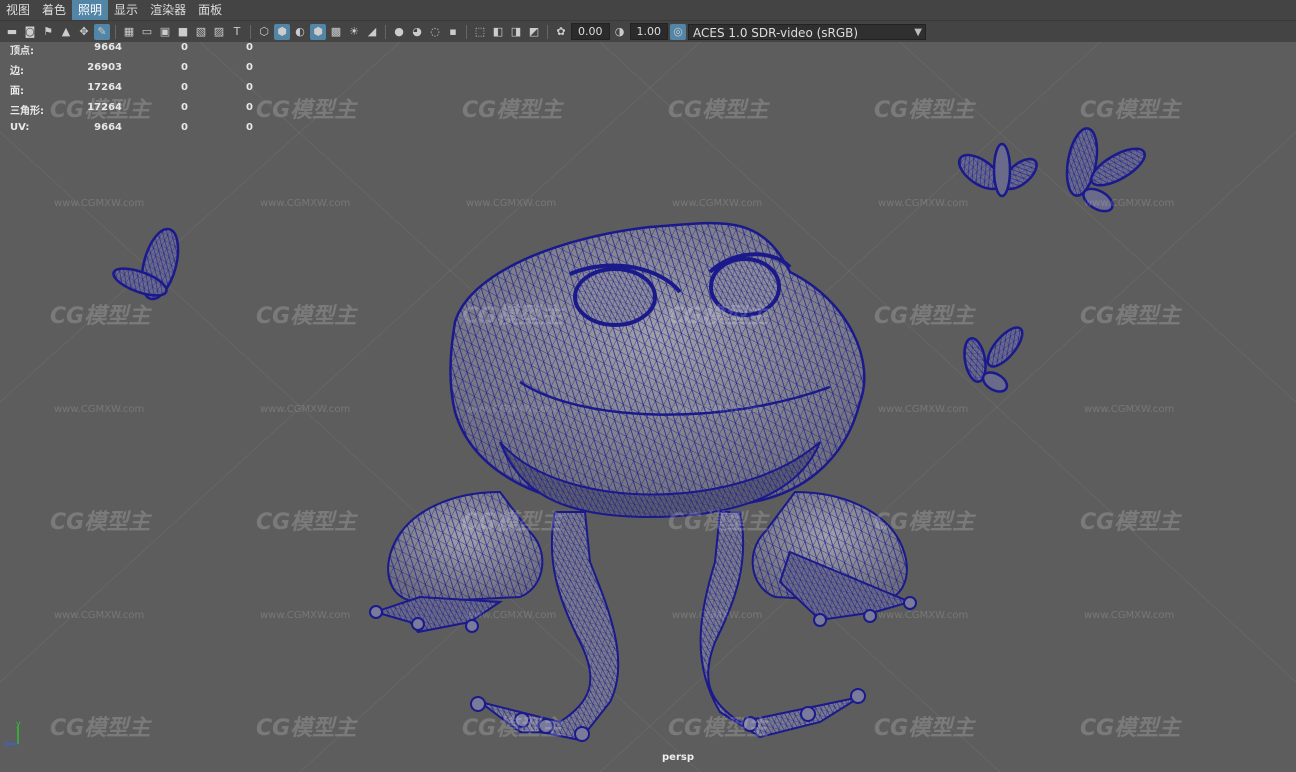  What do you see at coordinates (480, 32) in the screenshot?
I see `isolate-select-icon: ⬚` at bounding box center [480, 32].